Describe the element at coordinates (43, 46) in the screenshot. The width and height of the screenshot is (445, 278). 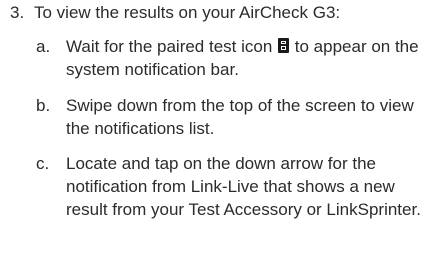
I see `substep-letter: a.` at that location.